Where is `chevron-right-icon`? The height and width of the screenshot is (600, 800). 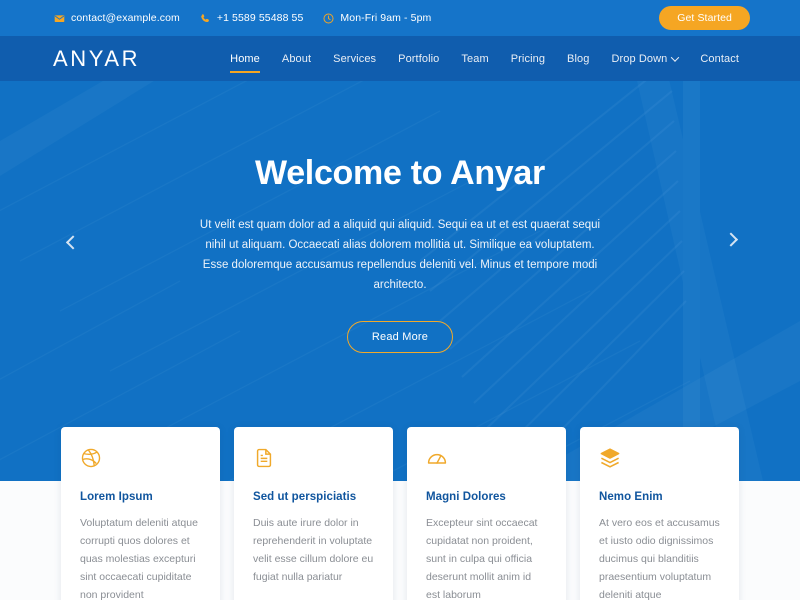 chevron-right-icon is located at coordinates (731, 239).